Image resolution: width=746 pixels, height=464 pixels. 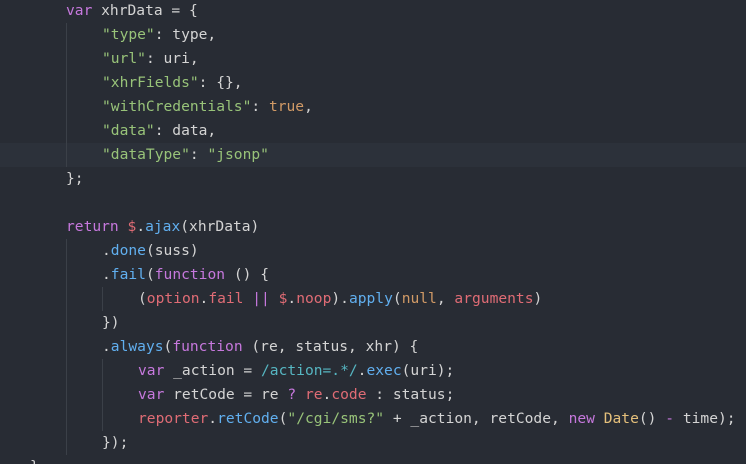 What do you see at coordinates (92, 226) in the screenshot?
I see `code-token-keyword: return` at bounding box center [92, 226].